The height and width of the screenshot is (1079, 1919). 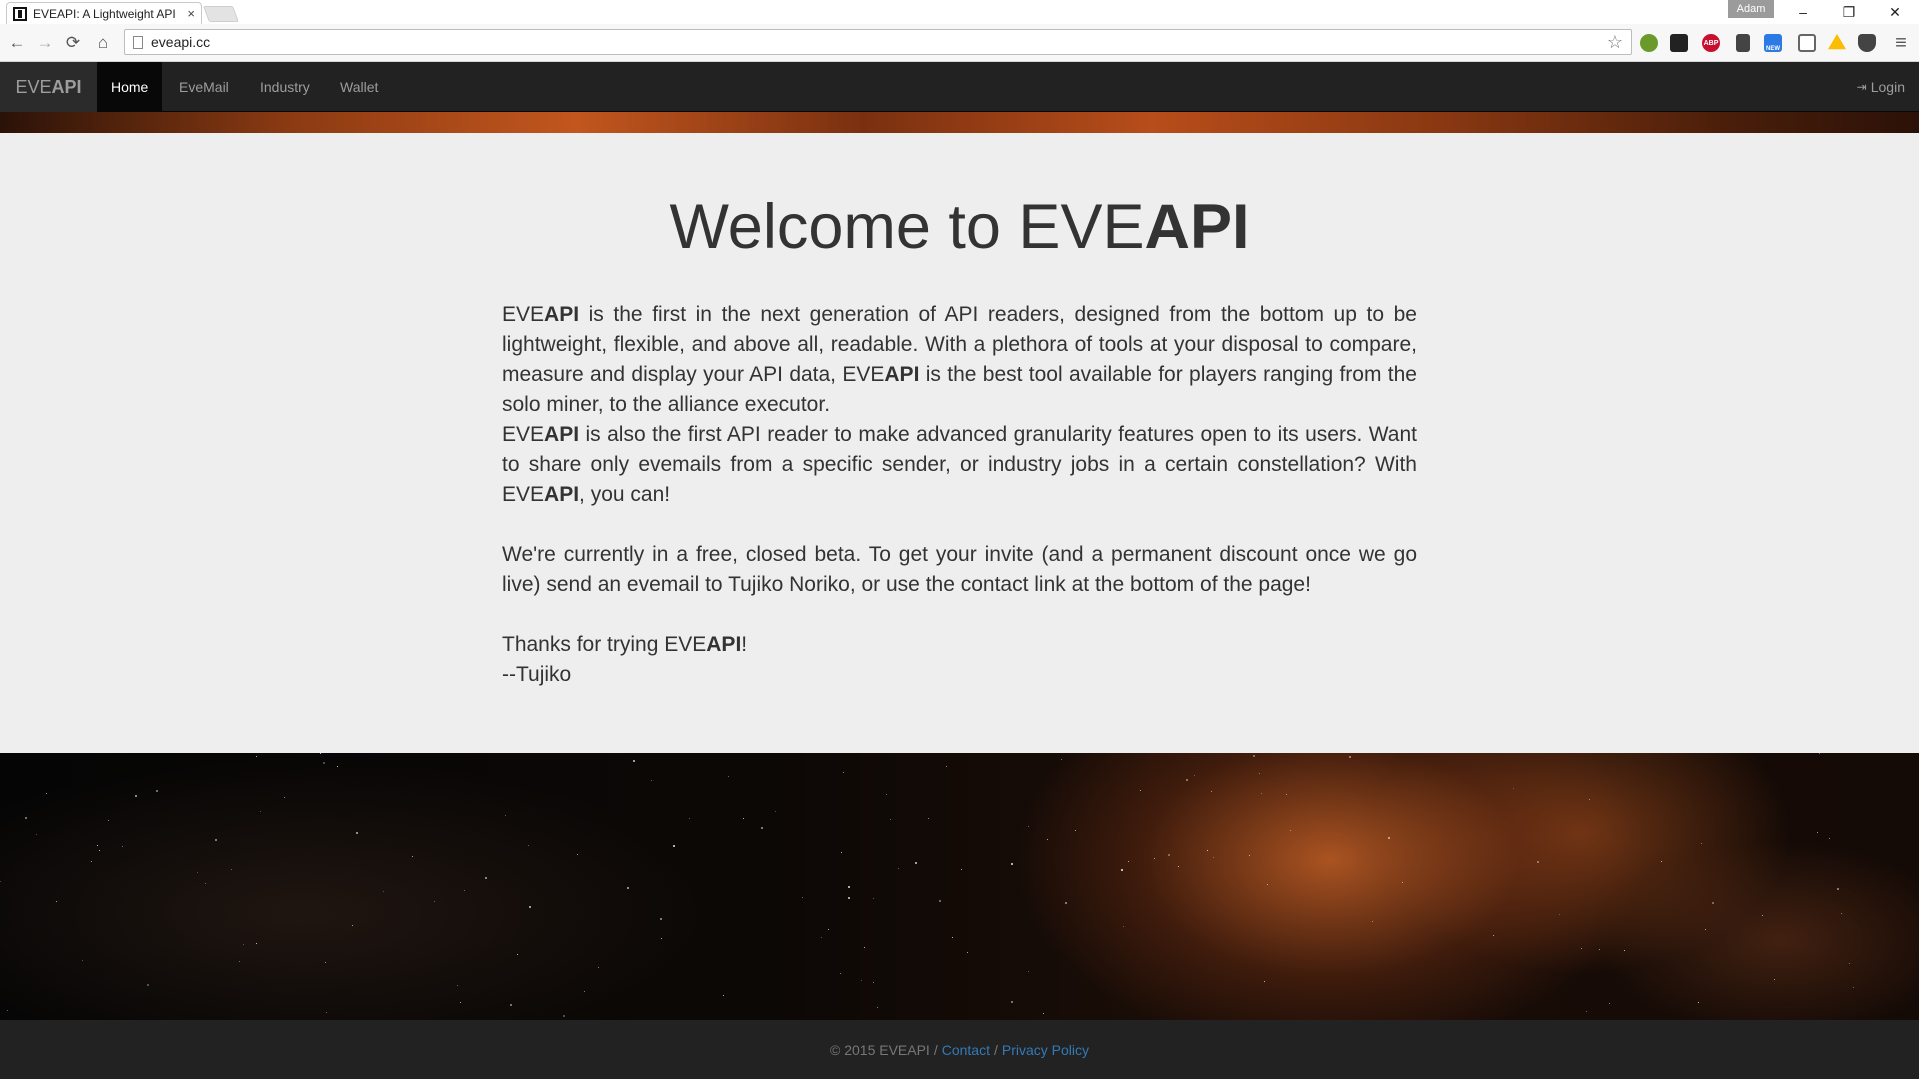 I want to click on close-window-button: ✕, so click(x=1895, y=12).